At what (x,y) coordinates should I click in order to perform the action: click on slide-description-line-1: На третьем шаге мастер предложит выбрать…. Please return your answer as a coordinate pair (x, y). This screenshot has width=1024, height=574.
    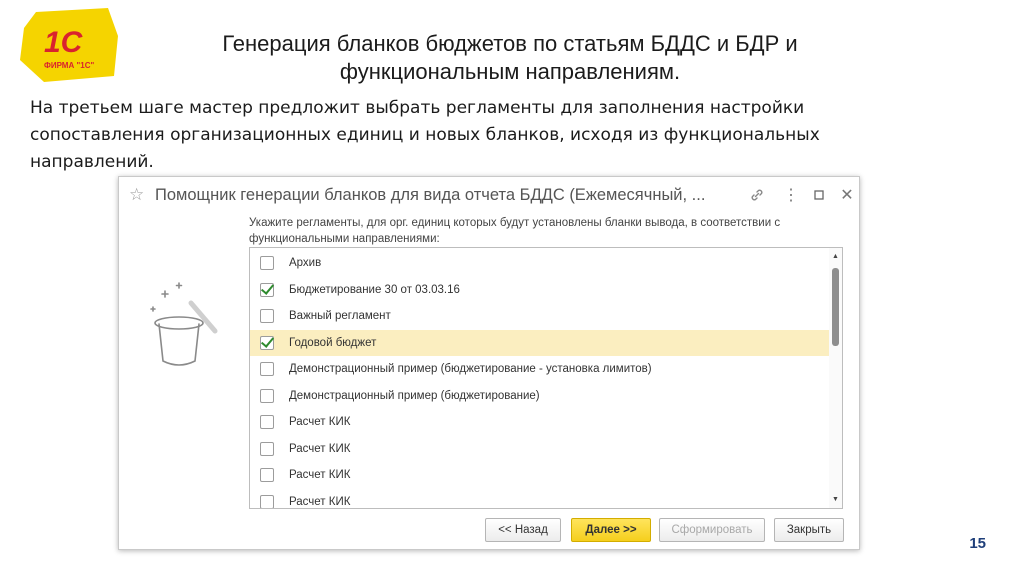
    Looking at the image, I should click on (417, 108).